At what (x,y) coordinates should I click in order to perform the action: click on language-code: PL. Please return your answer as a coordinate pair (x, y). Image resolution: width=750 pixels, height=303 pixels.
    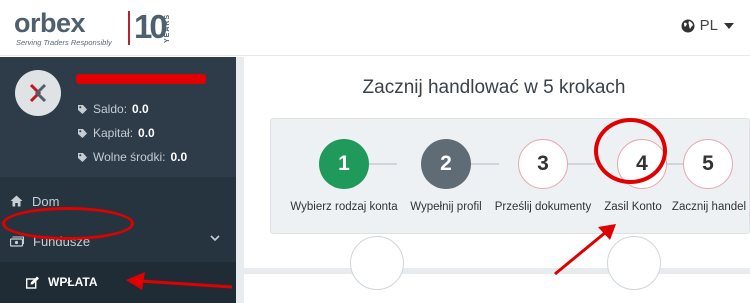
    Looking at the image, I should click on (708, 25).